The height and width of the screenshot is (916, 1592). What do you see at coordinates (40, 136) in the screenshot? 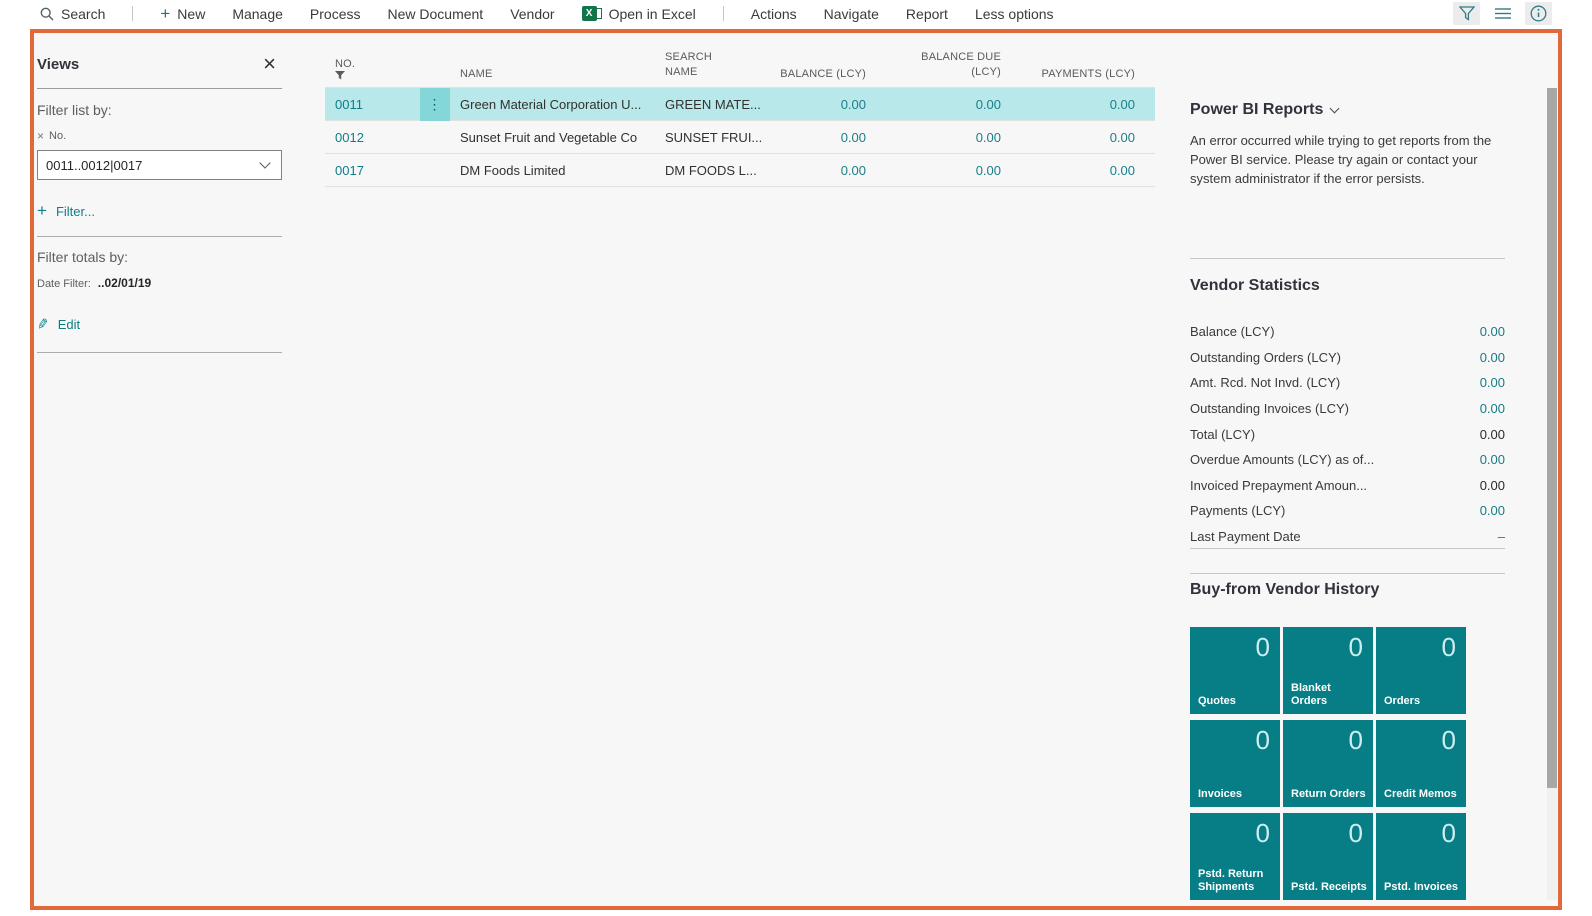
I see `remove-filter-icon: ×` at bounding box center [40, 136].